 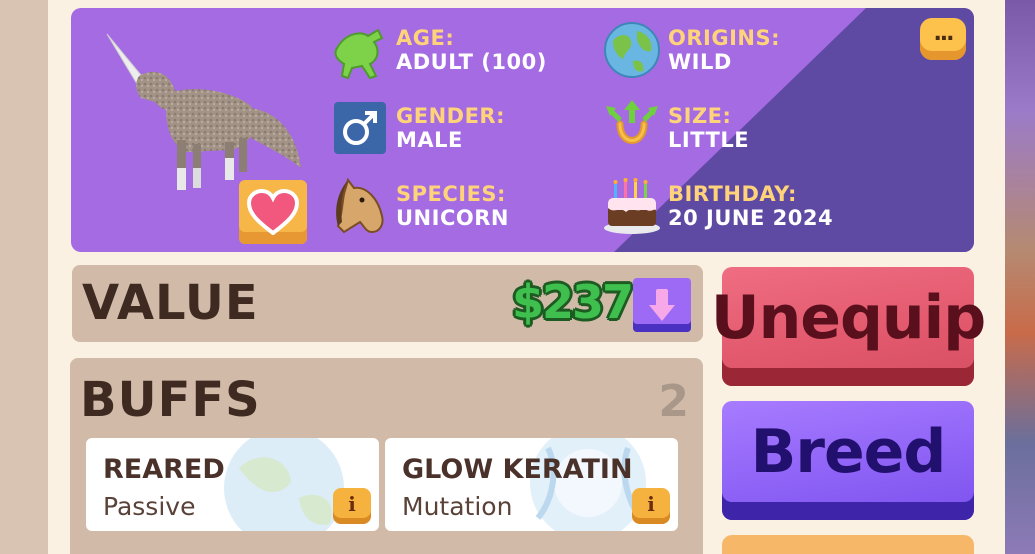 I want to click on buffs-title: BUFFS, so click(x=170, y=400).